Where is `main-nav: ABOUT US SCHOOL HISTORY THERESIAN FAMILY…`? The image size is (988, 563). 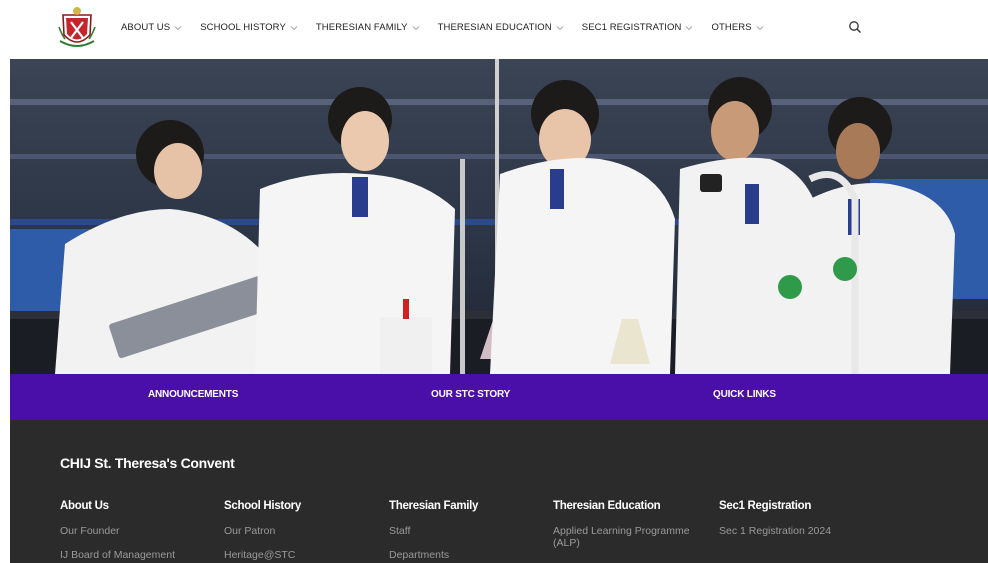 main-nav: ABOUT US SCHOOL HISTORY THERESIAN FAMILY… is located at coordinates (451, 27).